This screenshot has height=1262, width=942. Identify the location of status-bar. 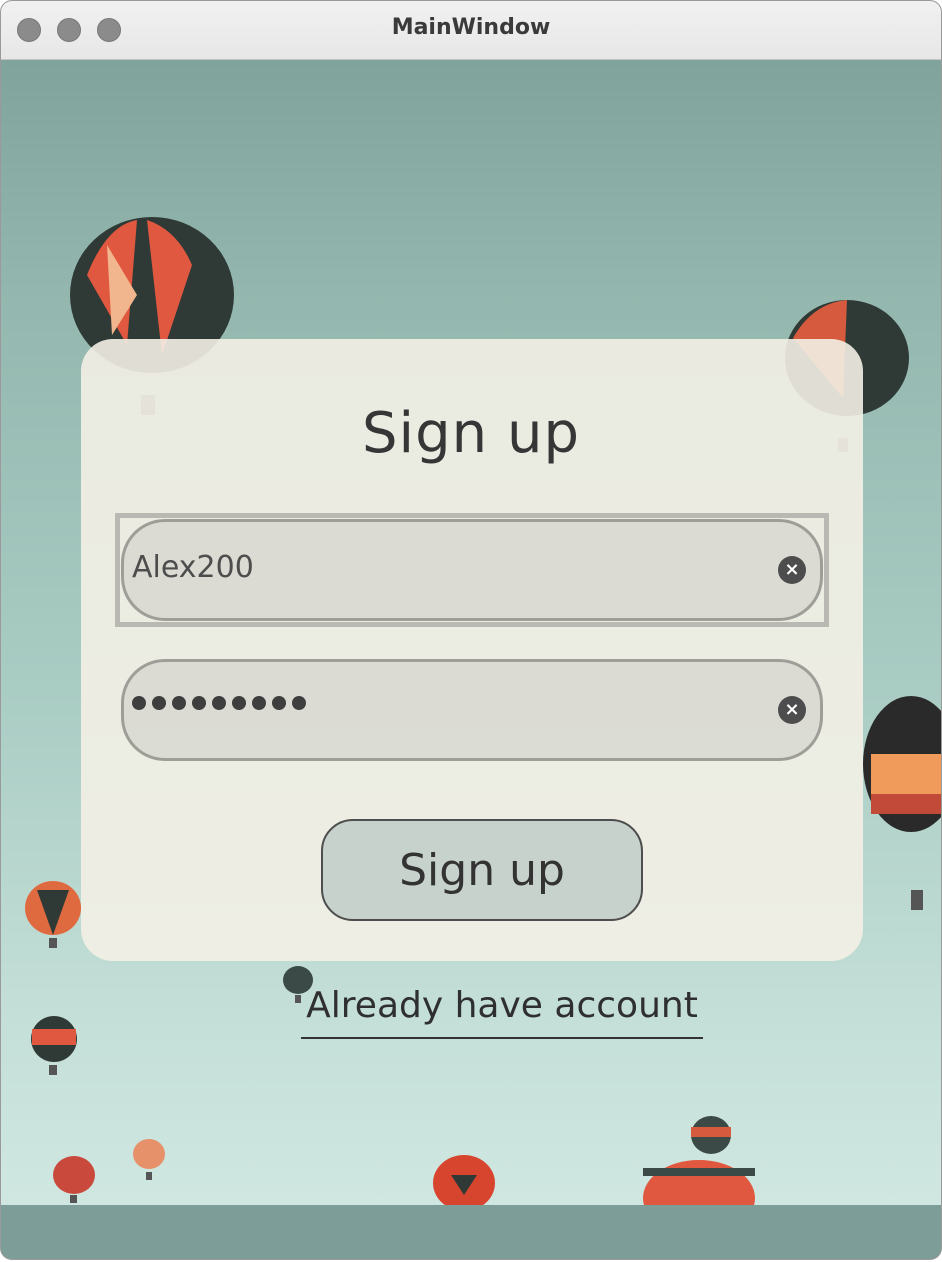
(471, 1232).